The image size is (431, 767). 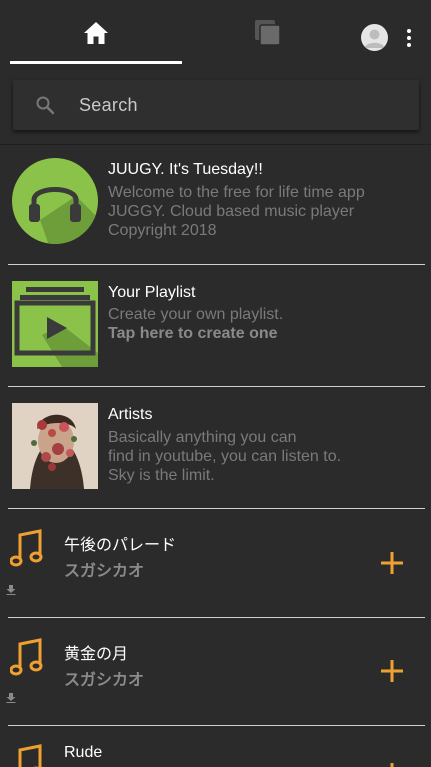 What do you see at coordinates (152, 292) in the screenshot?
I see `card-title: Your Playlist` at bounding box center [152, 292].